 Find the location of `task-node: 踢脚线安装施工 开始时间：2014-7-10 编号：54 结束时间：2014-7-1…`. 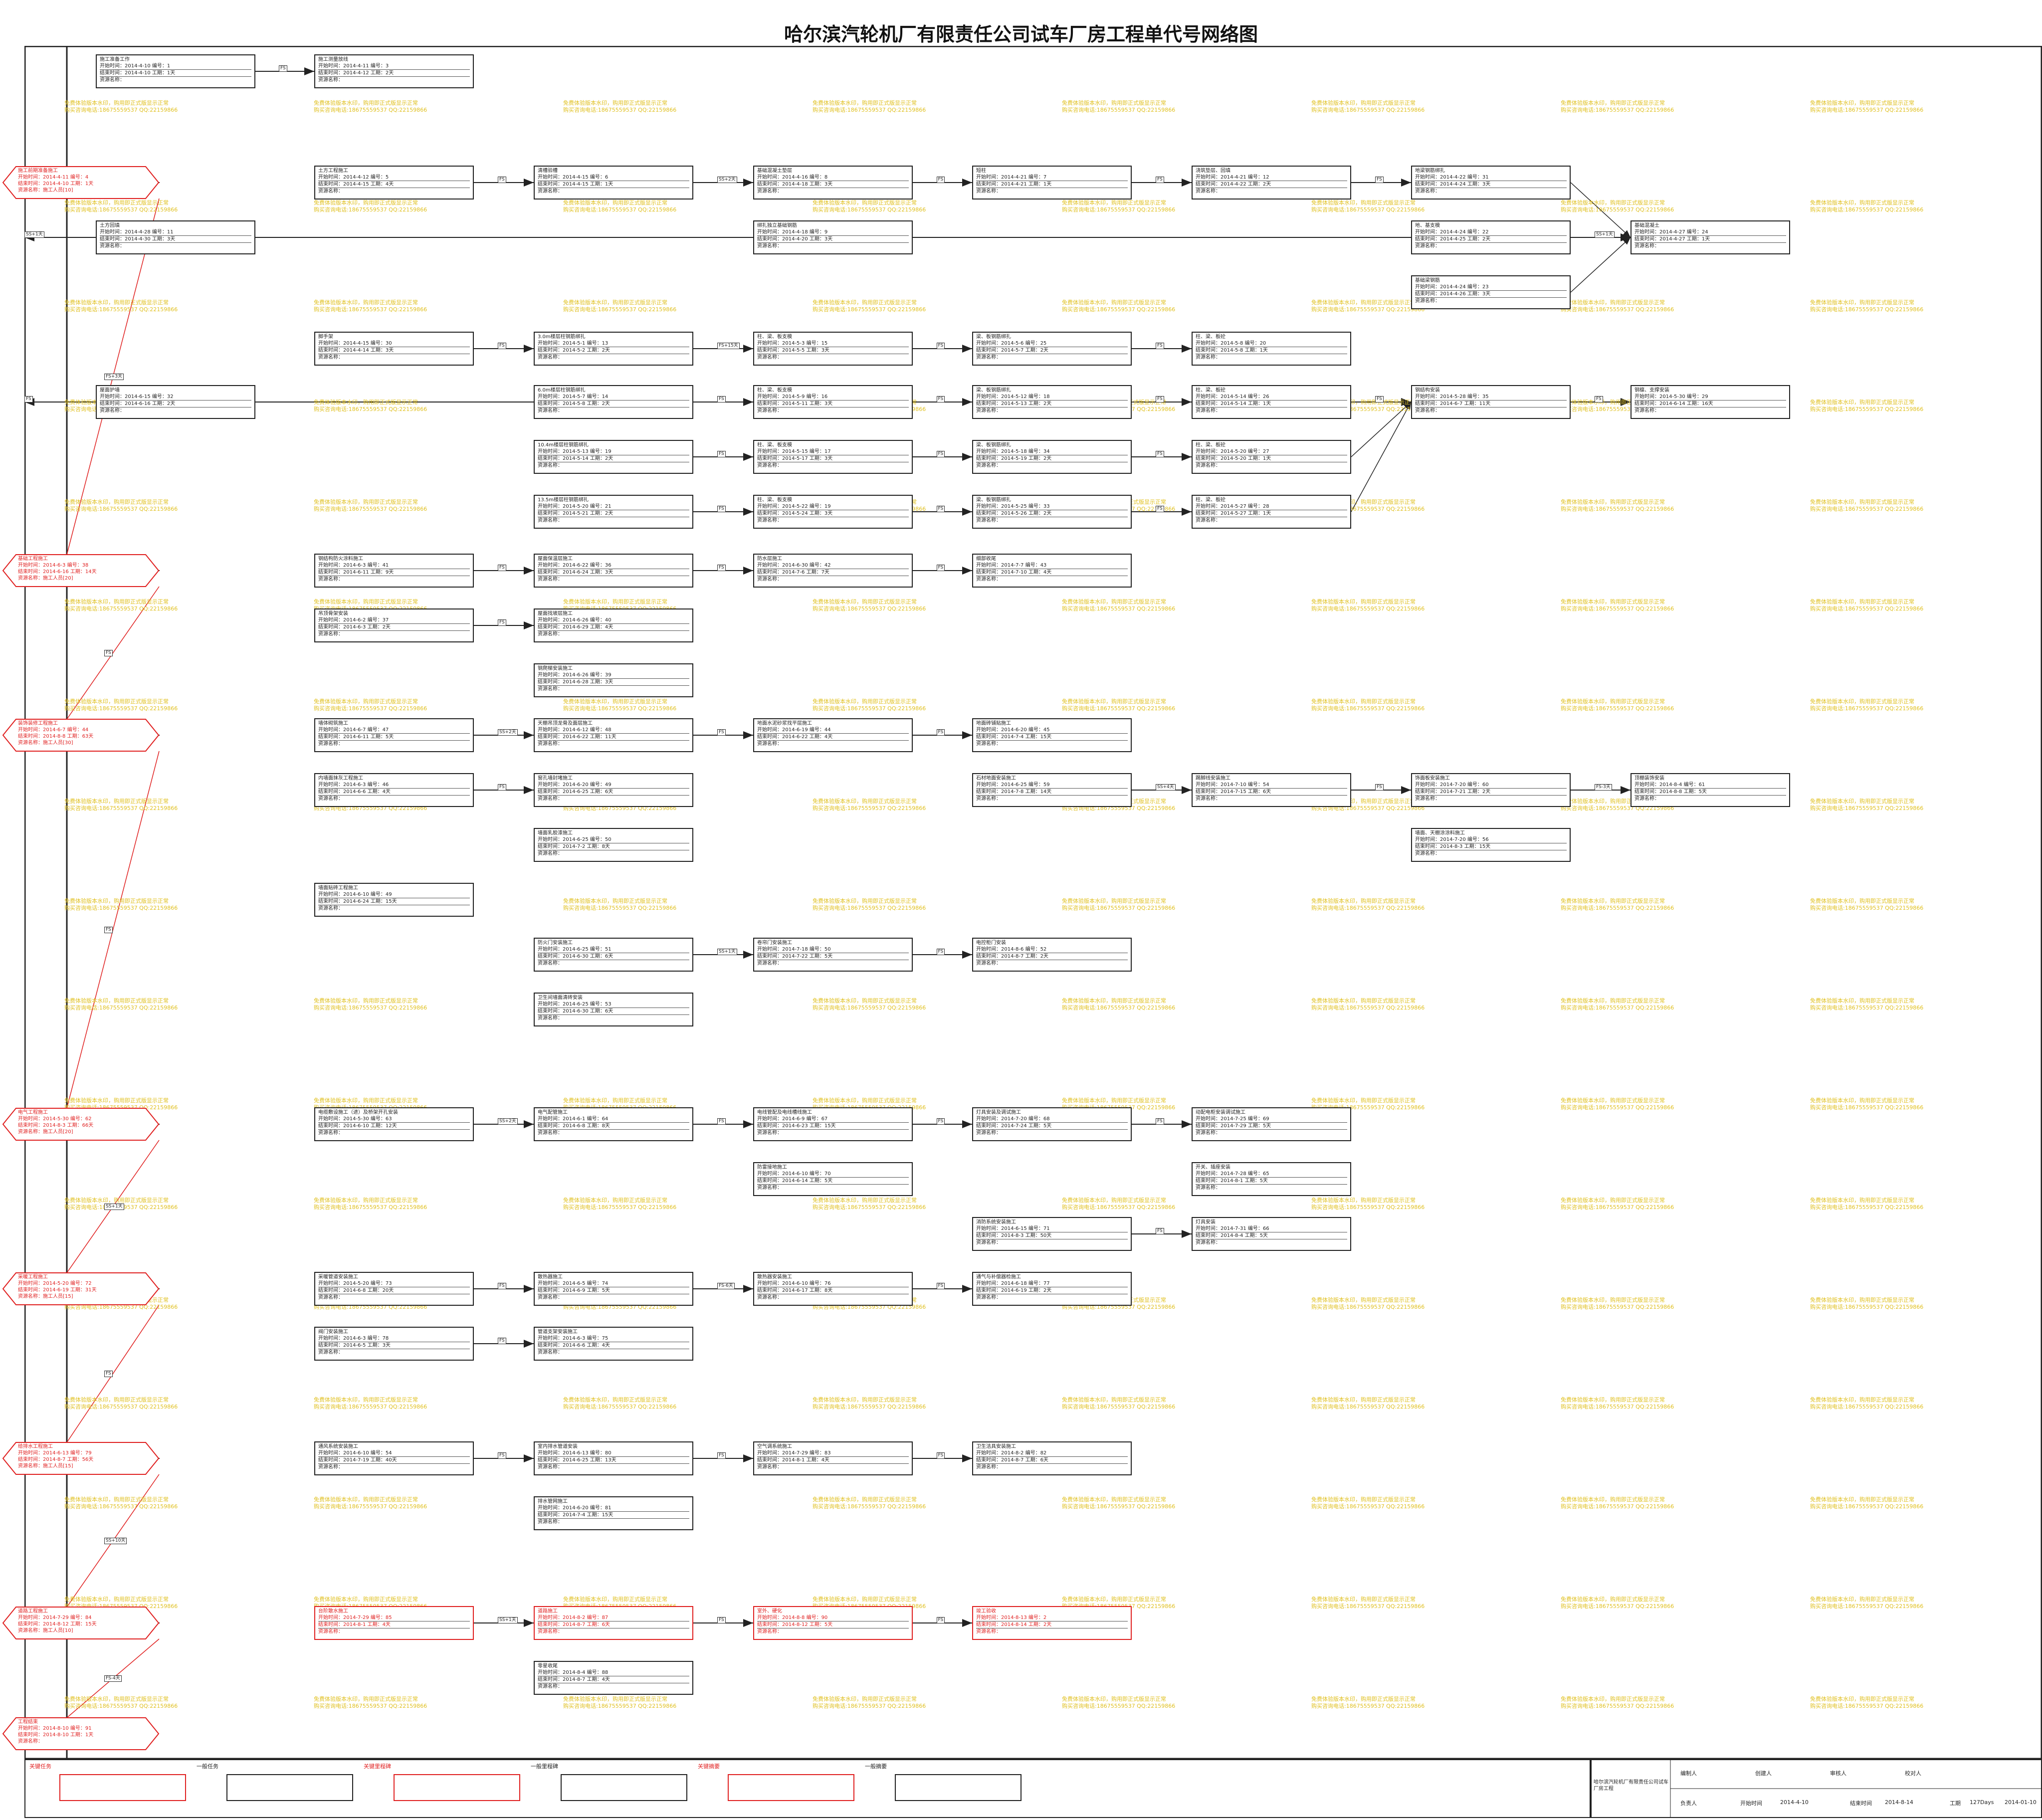

task-node: 踢脚线安装施工 开始时间：2014-7-10 编号：54 结束时间：2014-7-1… is located at coordinates (1271, 790).